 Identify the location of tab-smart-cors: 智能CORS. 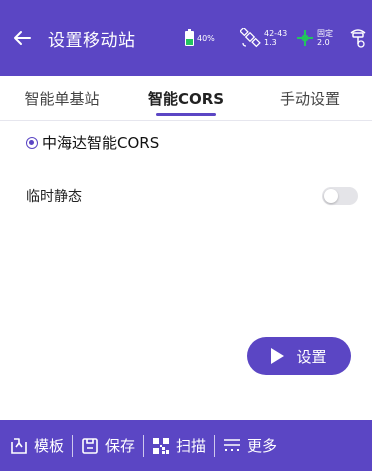
(186, 98).